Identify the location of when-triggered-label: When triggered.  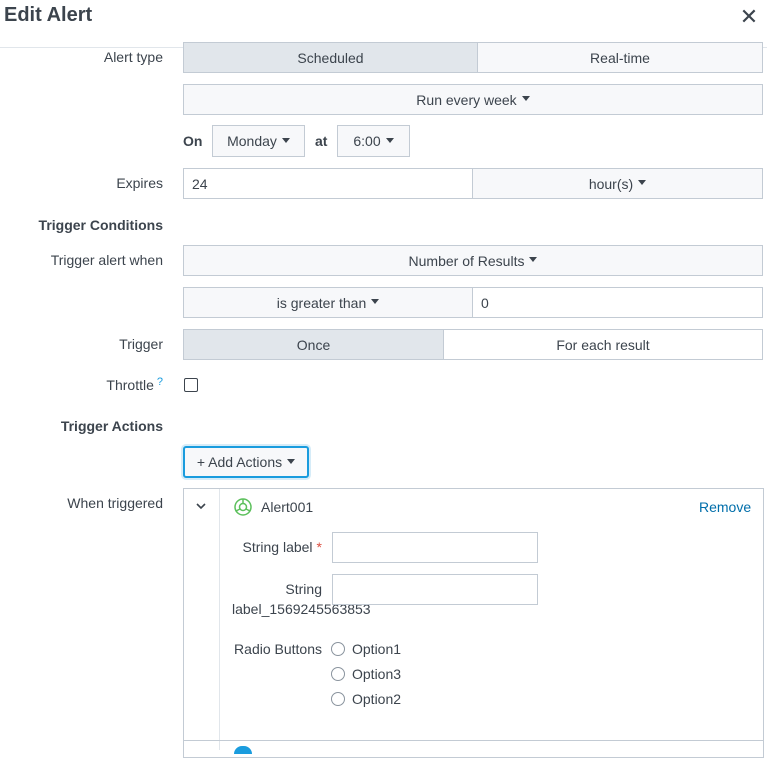
(115, 503).